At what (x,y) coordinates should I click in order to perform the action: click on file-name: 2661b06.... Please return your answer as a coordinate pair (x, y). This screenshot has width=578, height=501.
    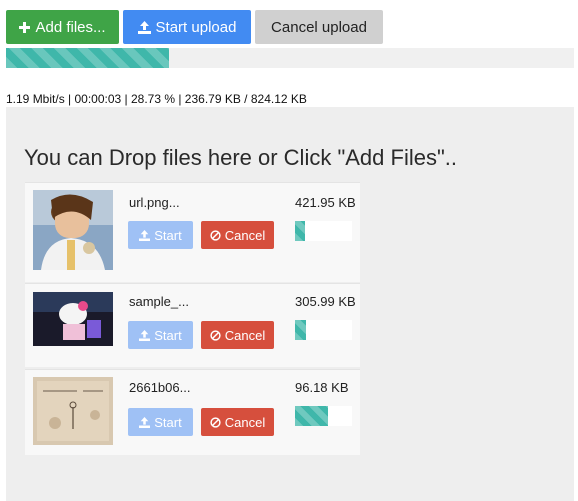
    Looking at the image, I should click on (160, 387).